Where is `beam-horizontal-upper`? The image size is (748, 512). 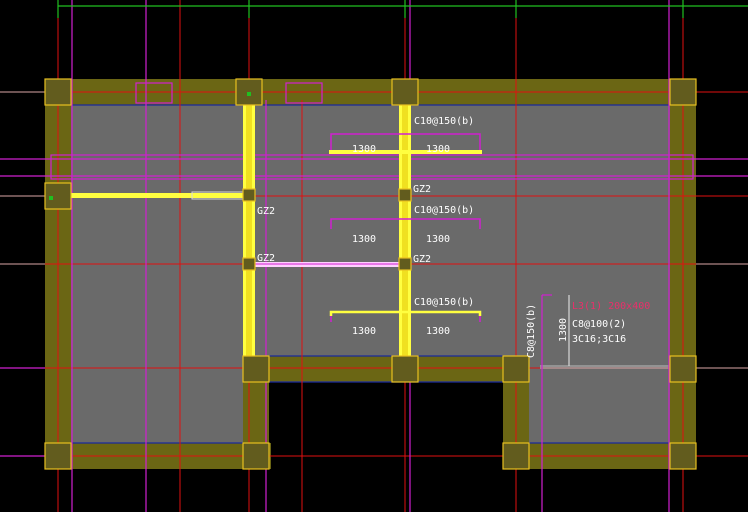
beam-horizontal-upper is located at coordinates (157, 195).